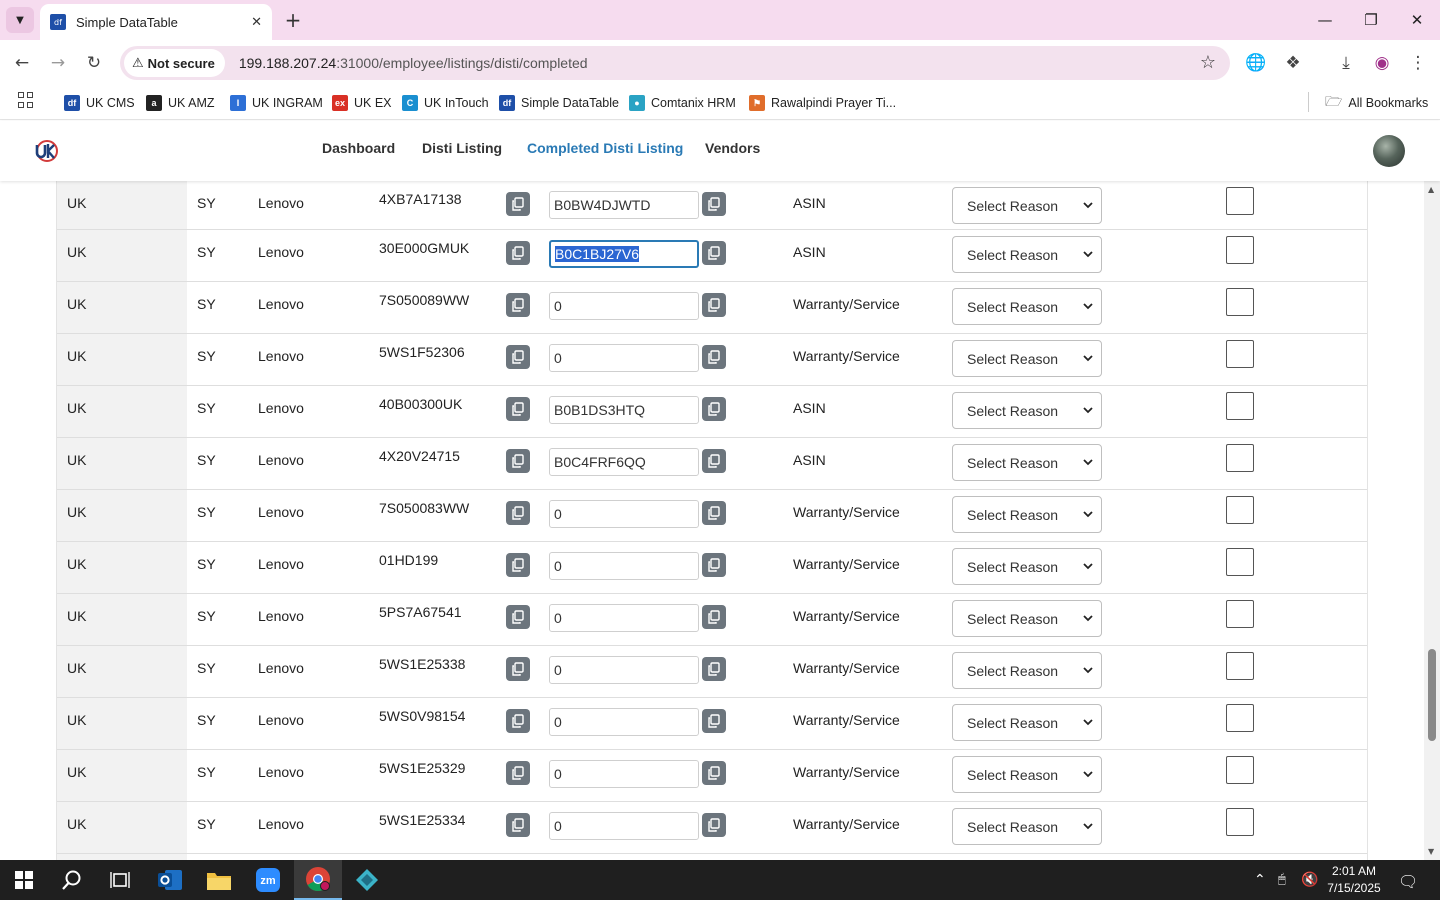 The height and width of the screenshot is (900, 1440). Describe the element at coordinates (1431, 851) in the screenshot. I see `scroll-down-icon: ▼` at that location.